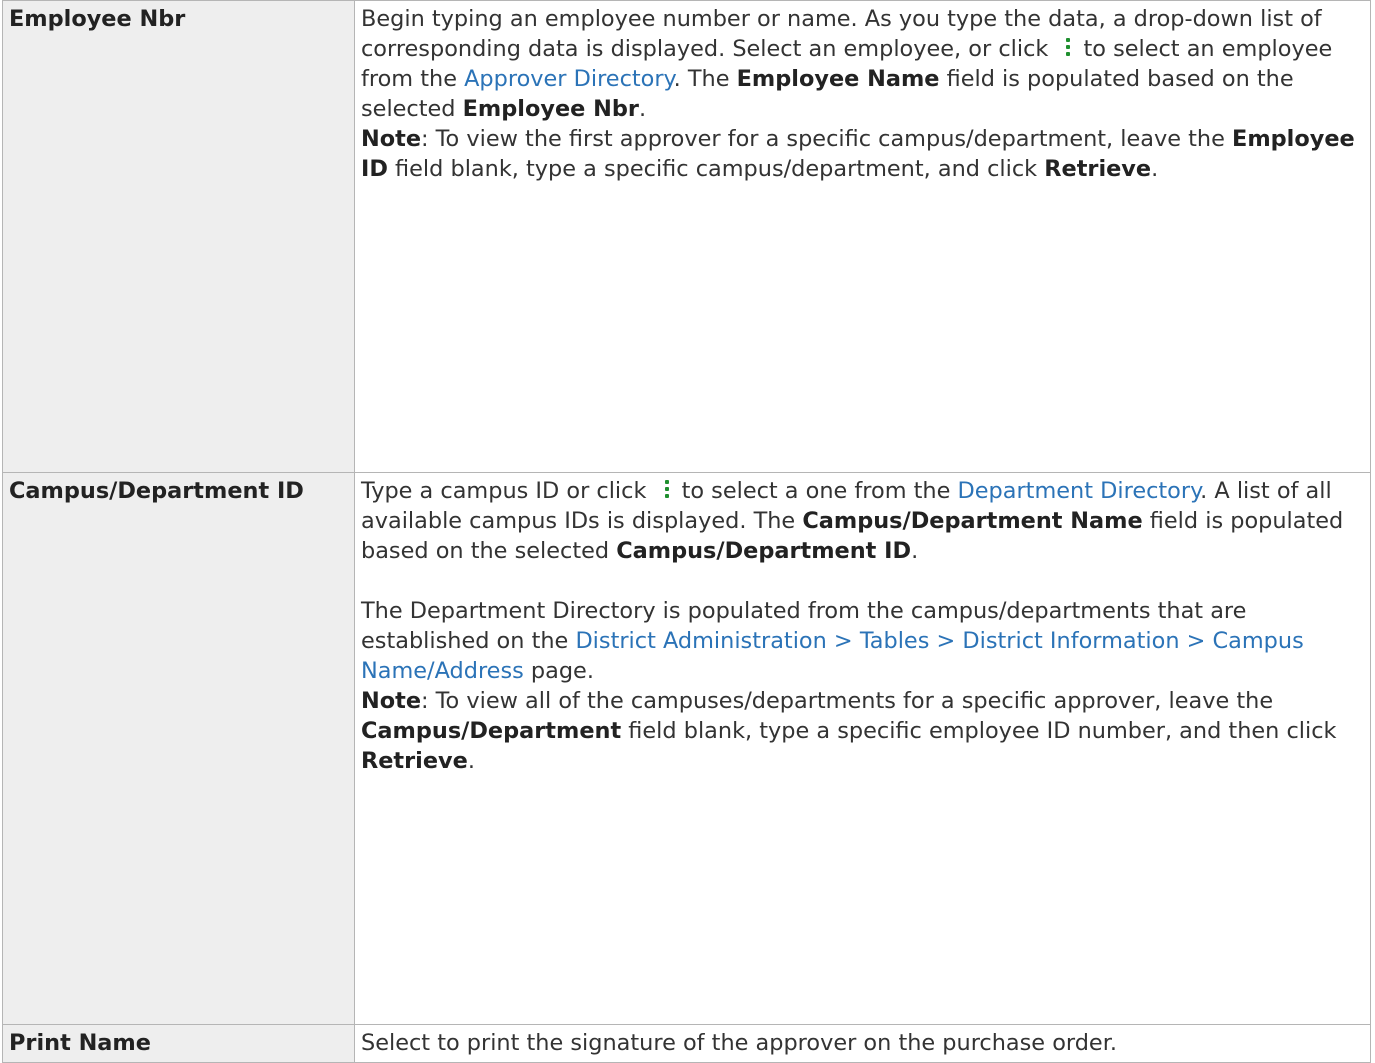 This screenshot has width=1375, height=1063. What do you see at coordinates (972, 521) in the screenshot?
I see `field-name-emphasis: Campus/Department Name` at bounding box center [972, 521].